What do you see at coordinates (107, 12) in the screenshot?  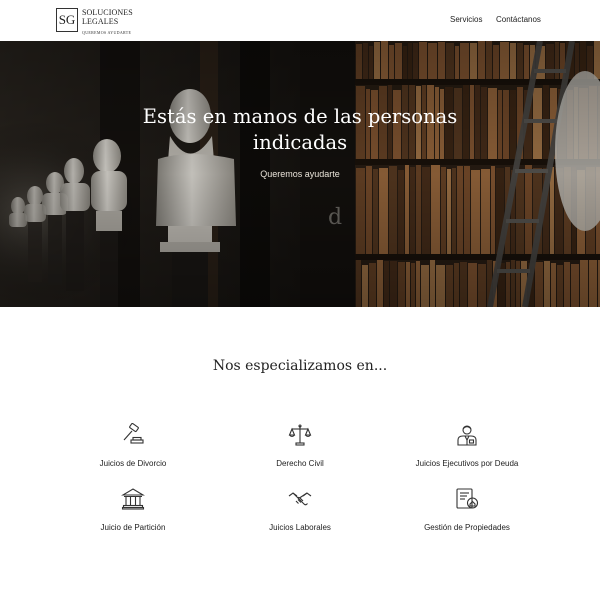 I see `logo-line-1: SOLUCIONES` at bounding box center [107, 12].